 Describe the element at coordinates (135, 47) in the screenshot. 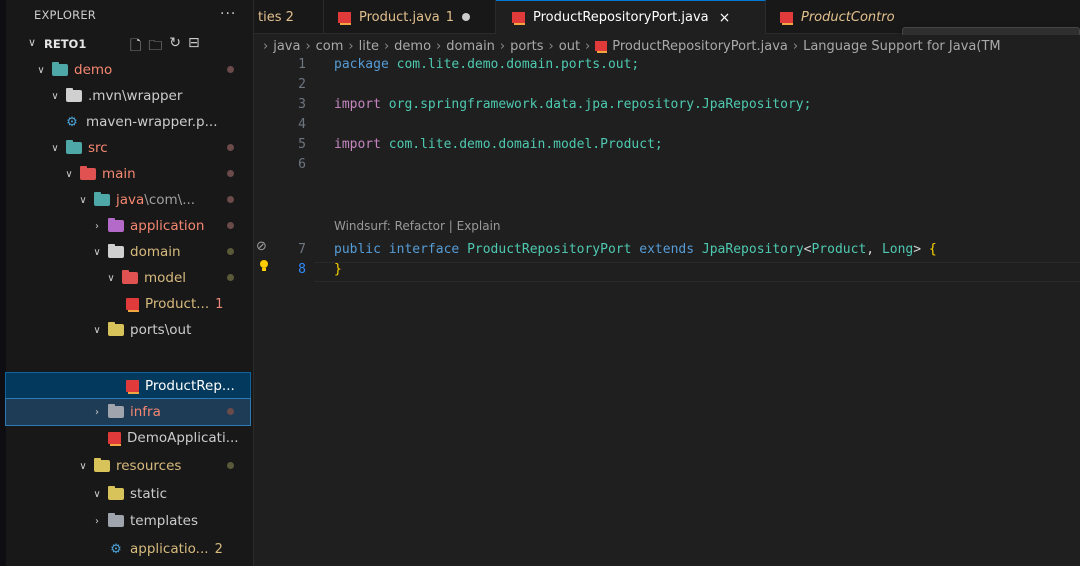

I see `new-file-icon: 🗋` at that location.